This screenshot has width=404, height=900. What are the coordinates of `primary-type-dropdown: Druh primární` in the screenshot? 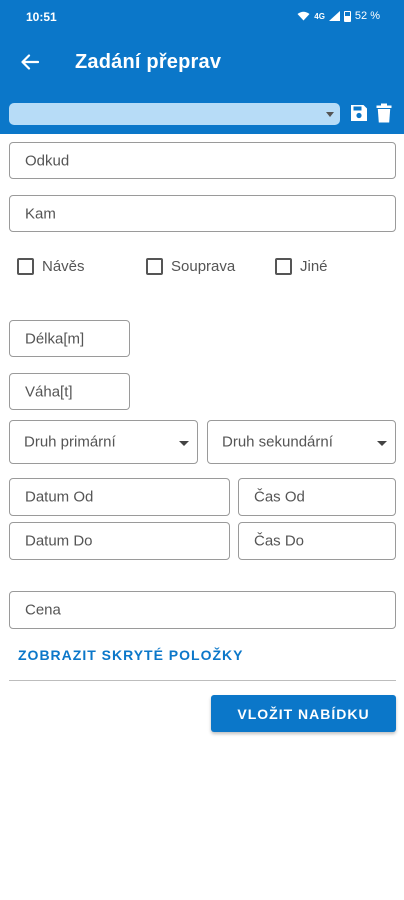 It's located at (103, 442).